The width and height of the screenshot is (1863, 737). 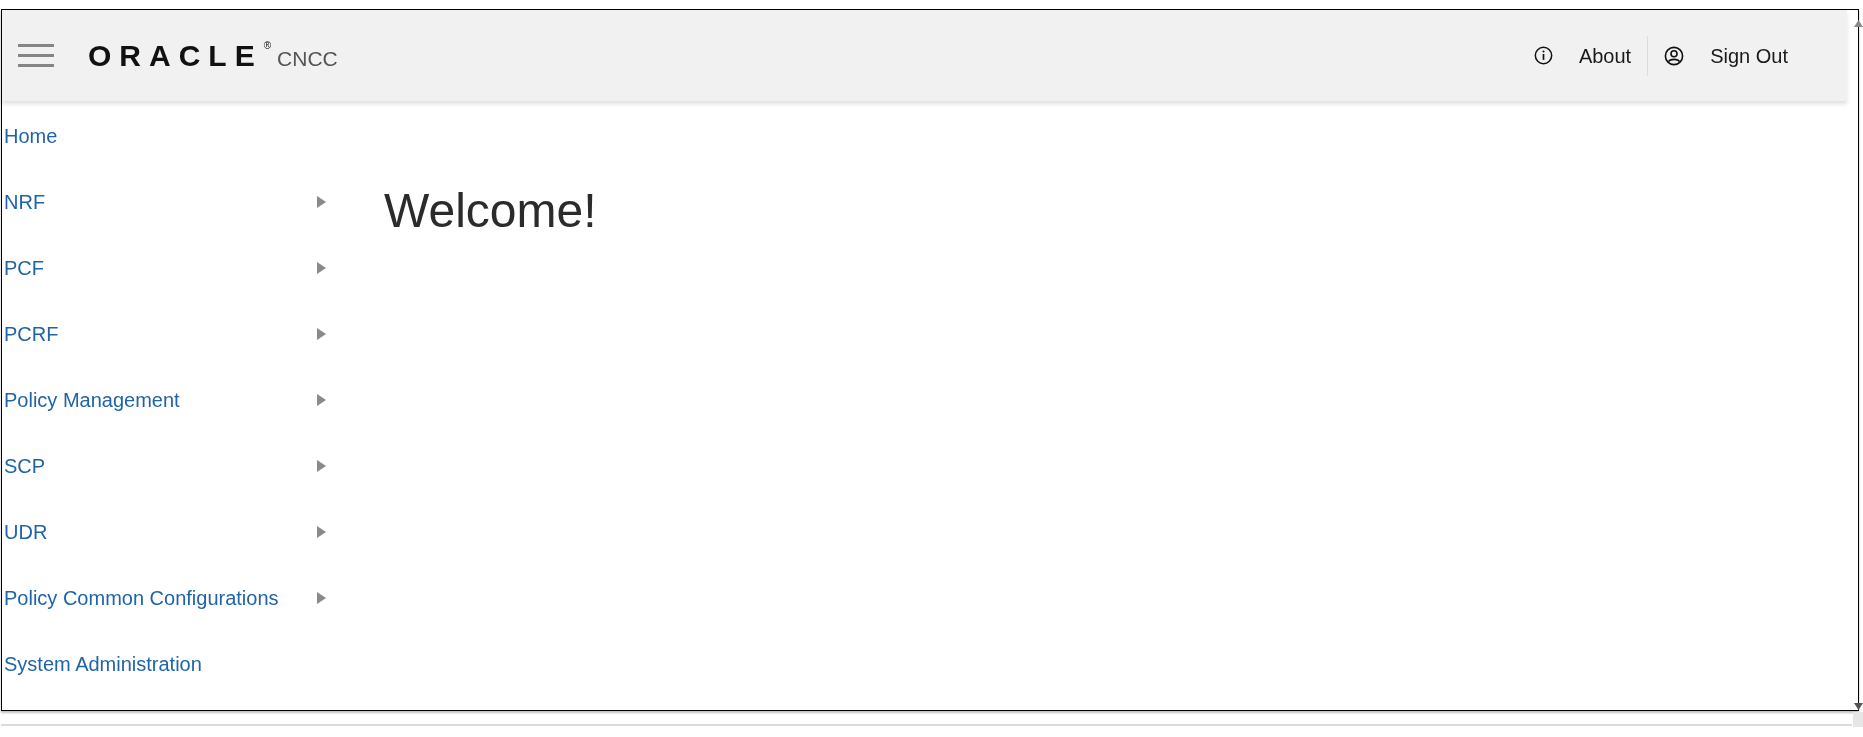 I want to click on product-name: CNCC, so click(x=307, y=58).